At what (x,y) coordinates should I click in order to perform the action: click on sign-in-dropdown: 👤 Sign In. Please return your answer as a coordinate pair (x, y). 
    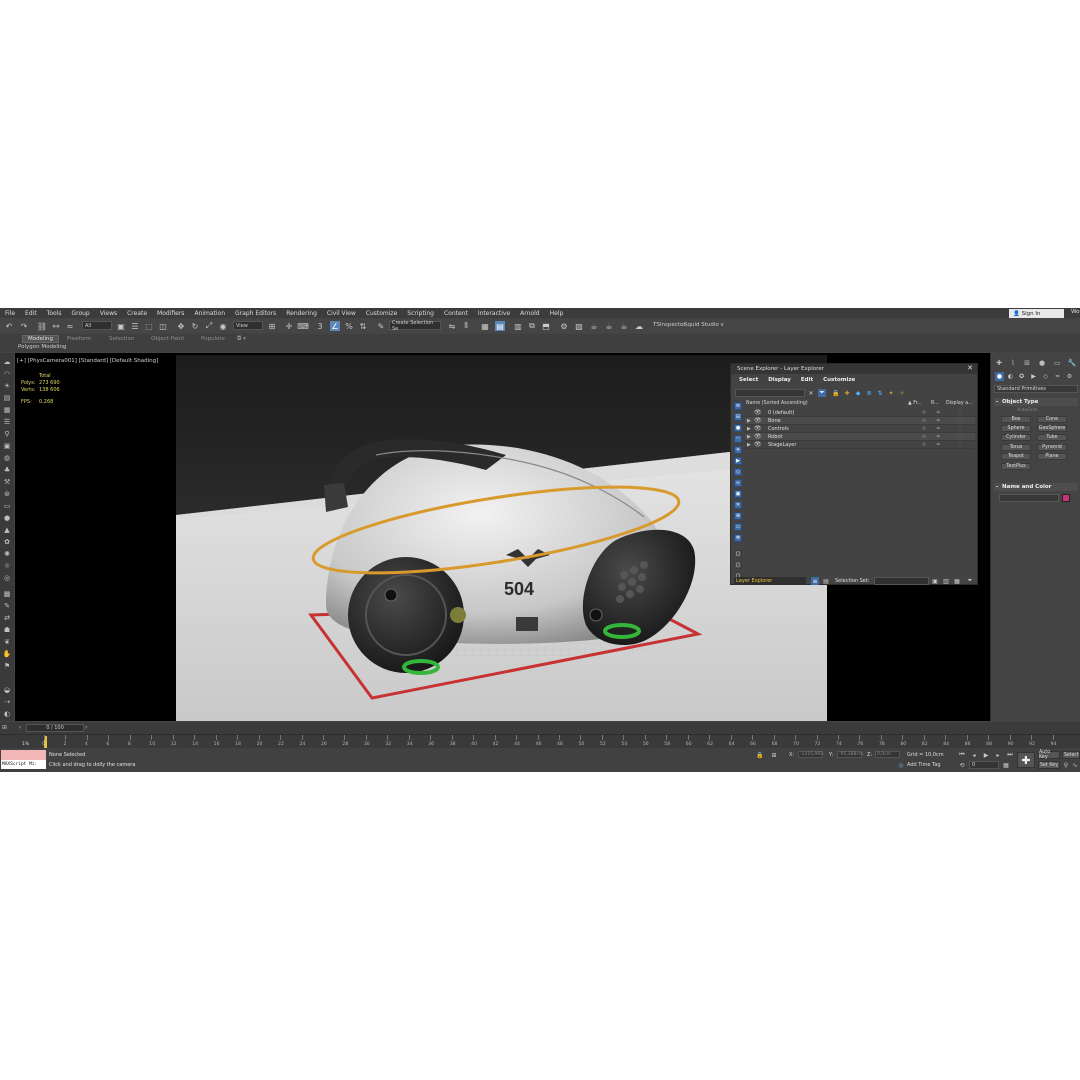
    Looking at the image, I should click on (1036, 313).